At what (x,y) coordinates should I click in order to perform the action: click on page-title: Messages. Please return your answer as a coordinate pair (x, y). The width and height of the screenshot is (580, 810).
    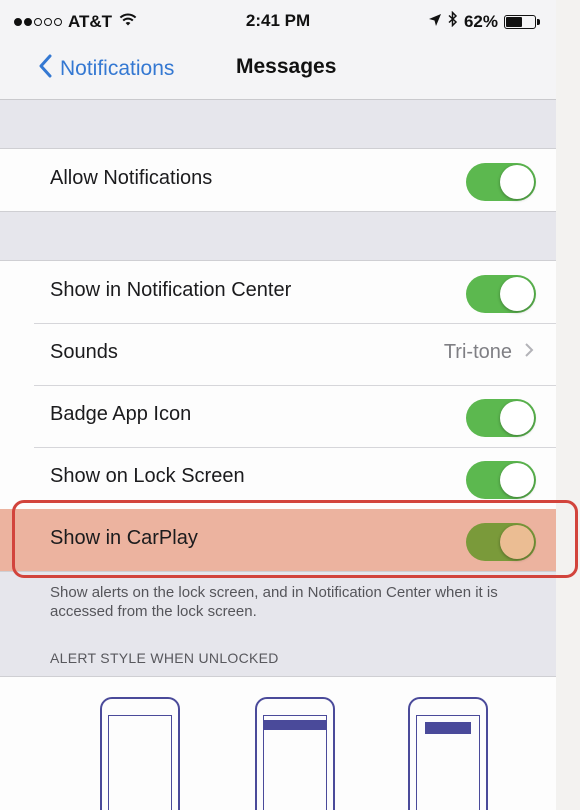
    Looking at the image, I should click on (286, 66).